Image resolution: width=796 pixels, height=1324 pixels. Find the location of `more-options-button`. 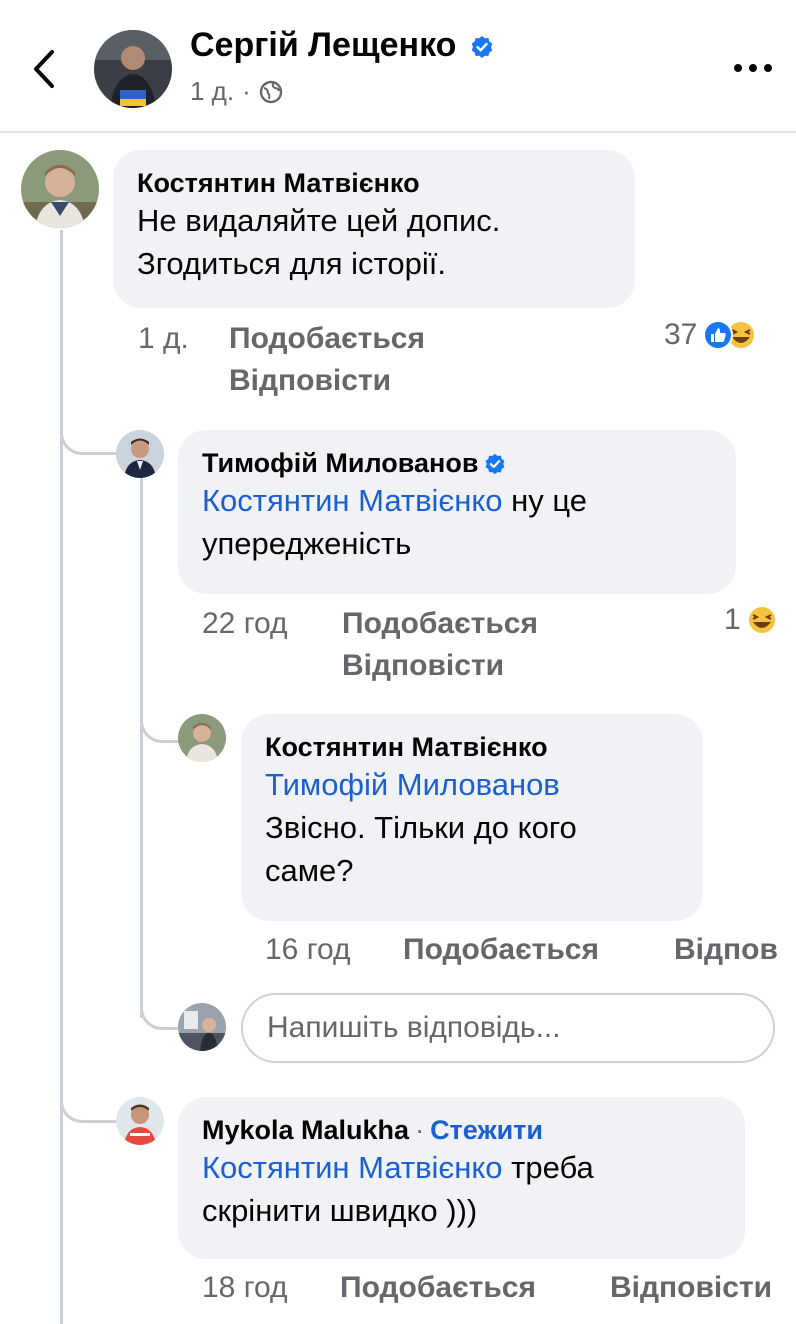

more-options-button is located at coordinates (753, 68).